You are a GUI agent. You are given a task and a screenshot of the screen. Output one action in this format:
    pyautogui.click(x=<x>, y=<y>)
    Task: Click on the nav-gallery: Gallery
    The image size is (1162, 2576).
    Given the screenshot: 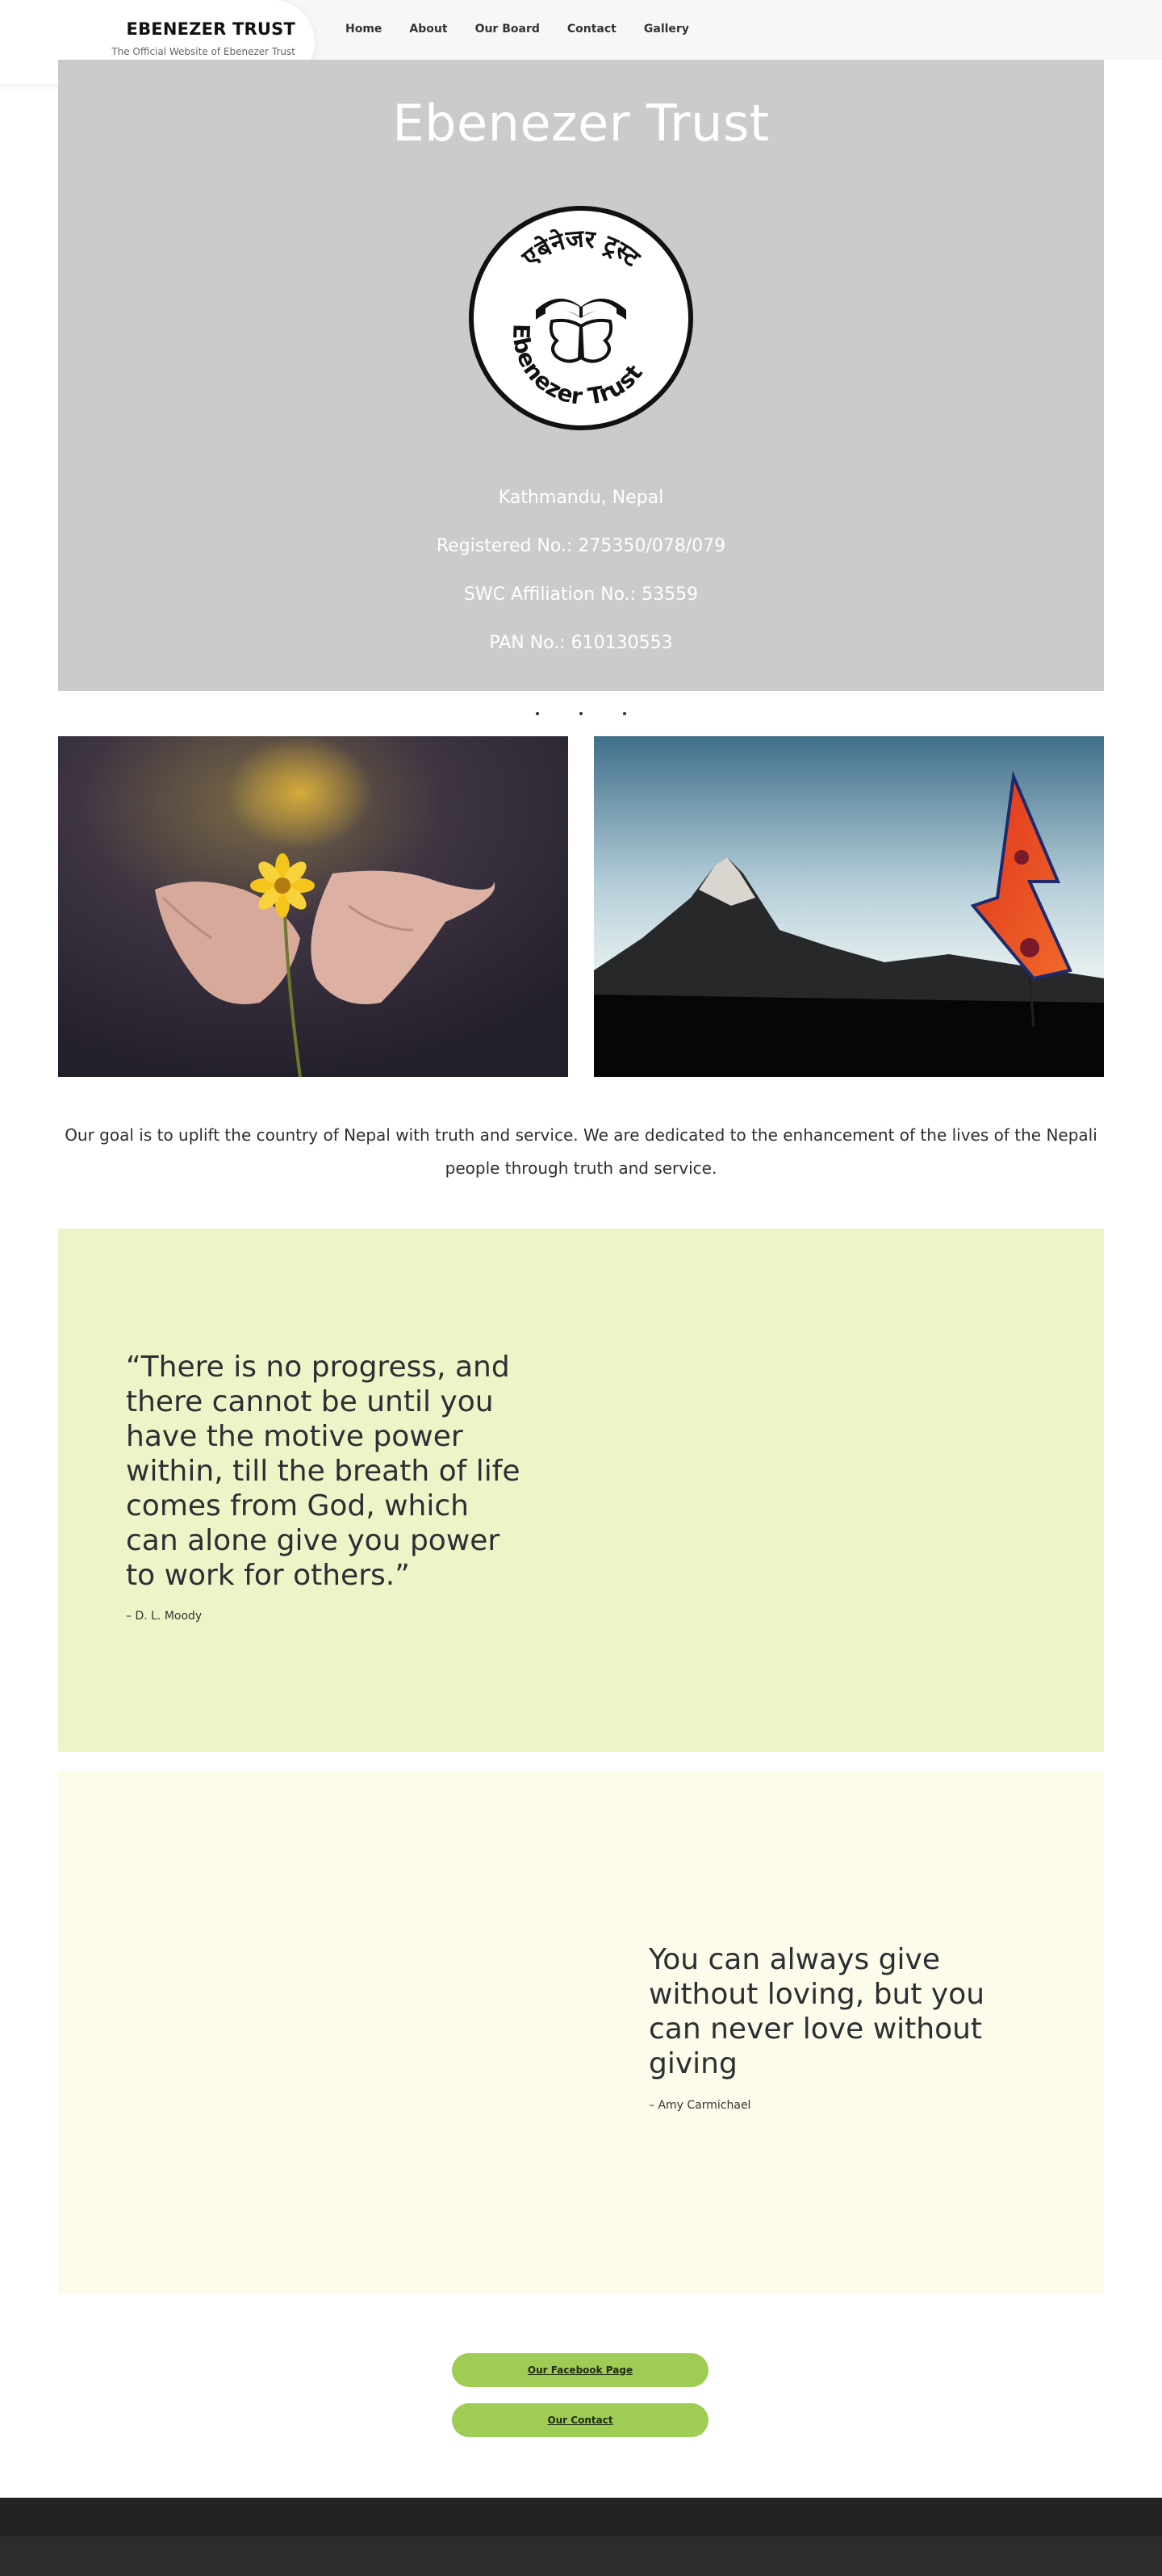 What is the action you would take?
    pyautogui.click(x=667, y=29)
    